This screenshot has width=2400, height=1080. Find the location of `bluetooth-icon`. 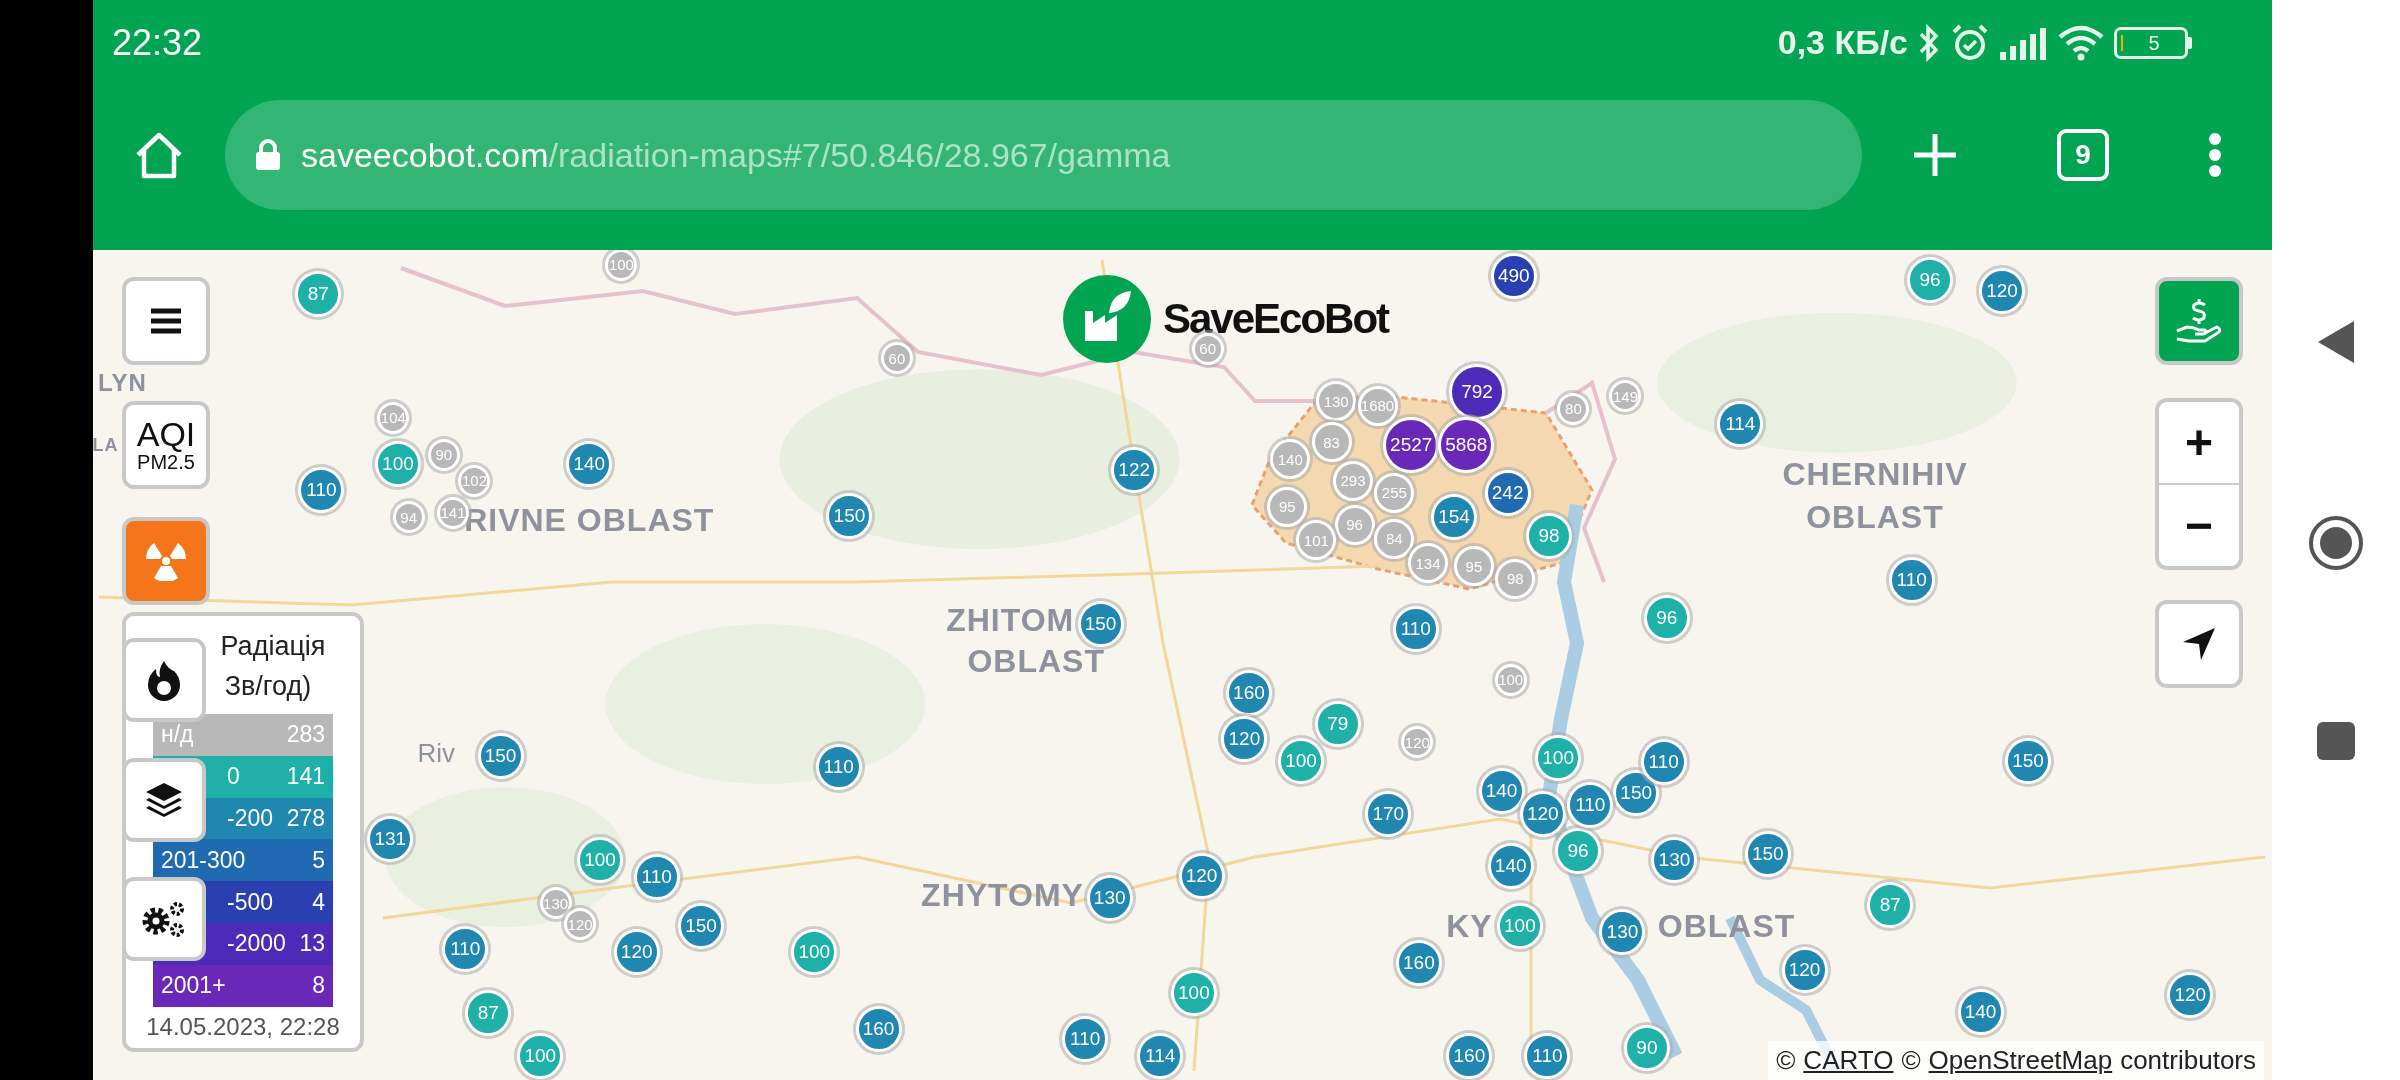

bluetooth-icon is located at coordinates (1929, 42).